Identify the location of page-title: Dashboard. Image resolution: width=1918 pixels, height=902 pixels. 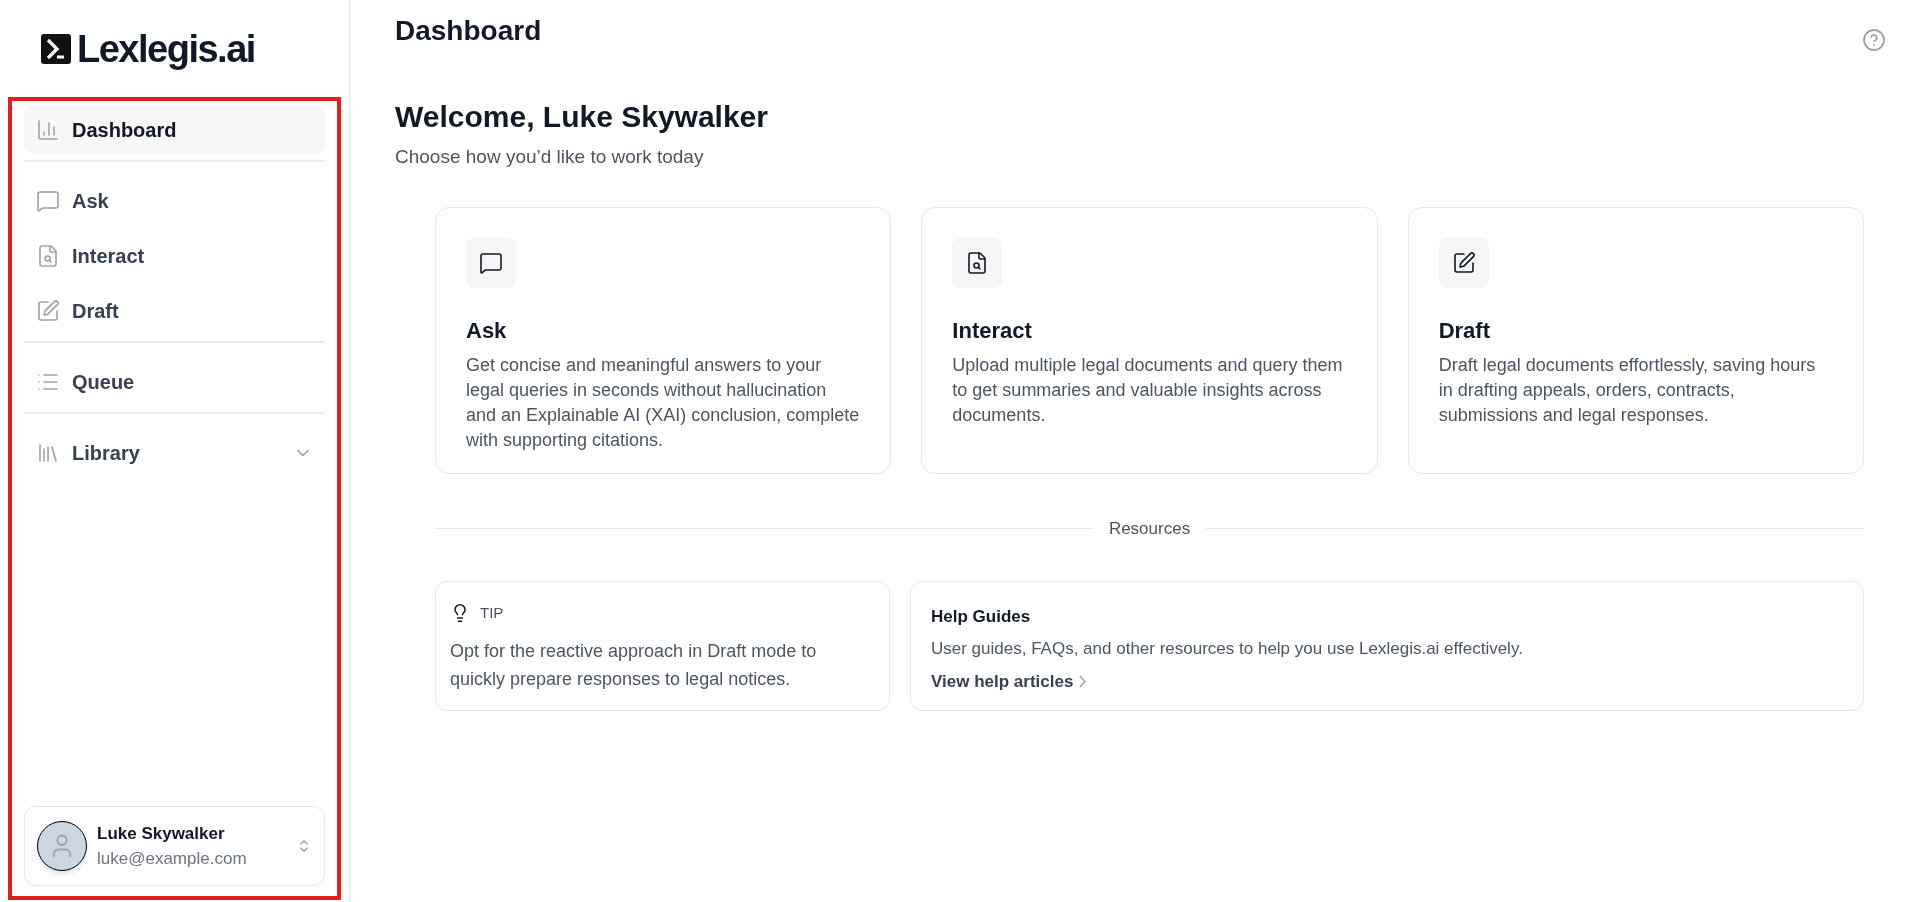
(468, 31).